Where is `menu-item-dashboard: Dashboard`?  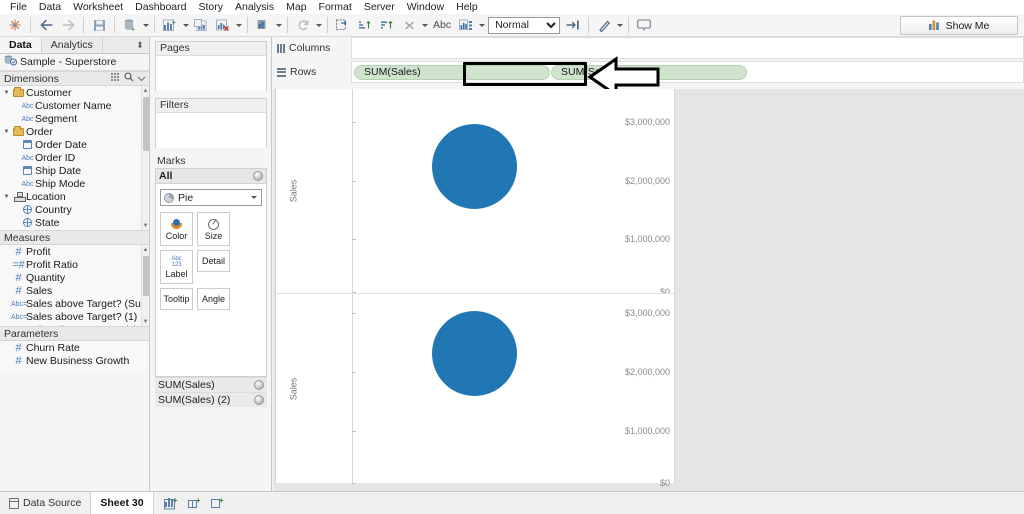
menu-item-dashboard: Dashboard is located at coordinates (160, 7).